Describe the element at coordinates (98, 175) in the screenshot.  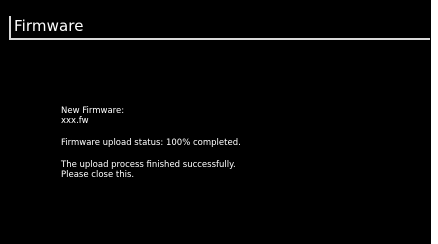
I see `completion-message-line2: Please close this.` at that location.